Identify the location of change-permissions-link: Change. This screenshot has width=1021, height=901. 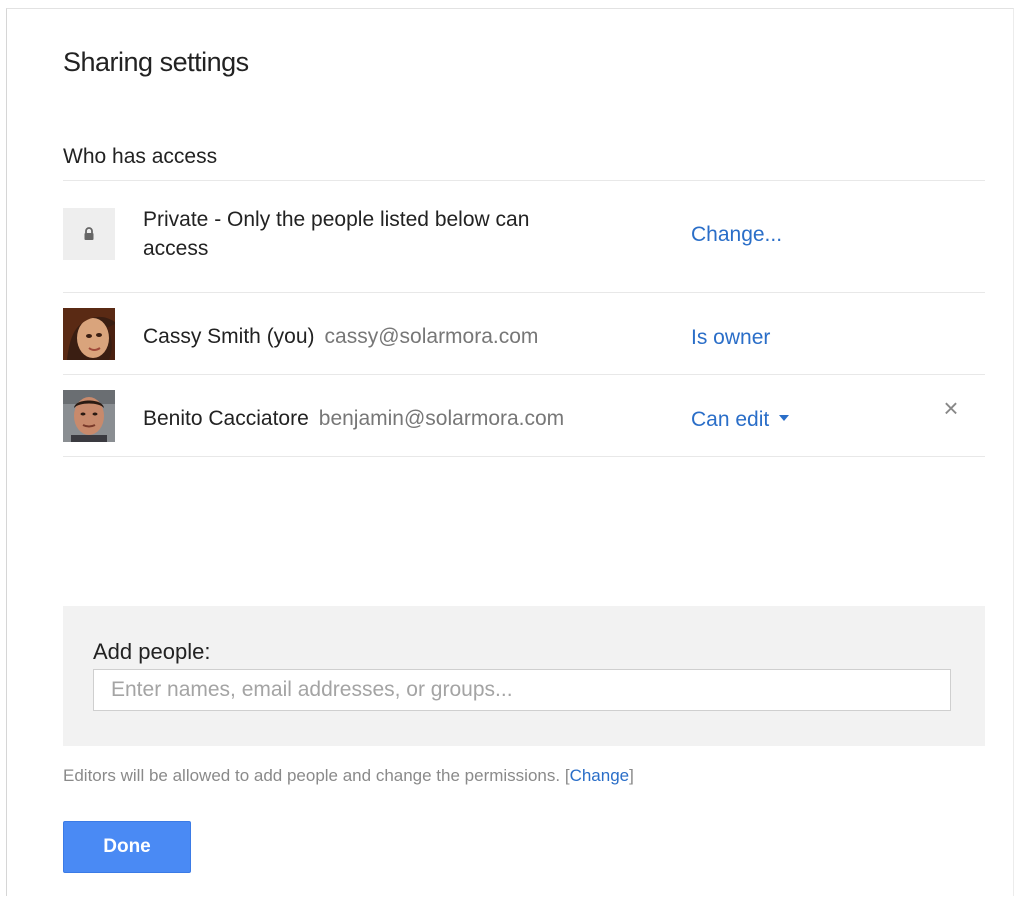
(600, 775).